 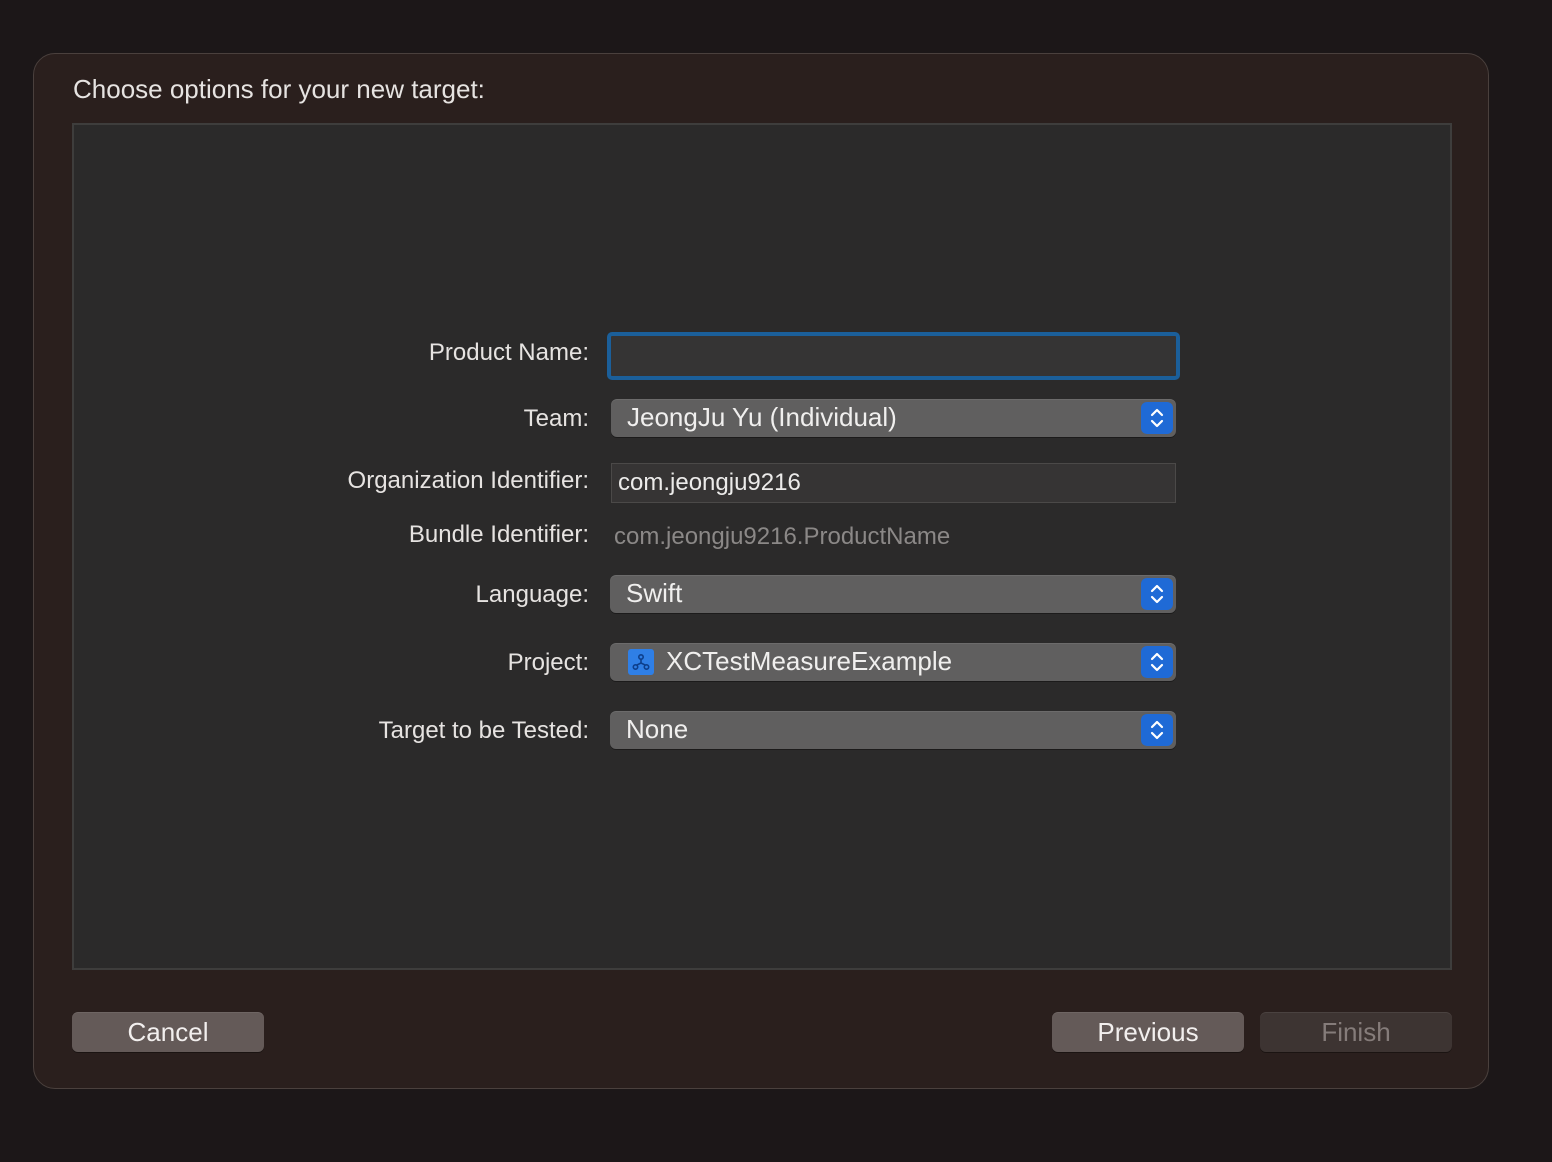 What do you see at coordinates (1157, 662) in the screenshot?
I see `project-popup-stepper-icon` at bounding box center [1157, 662].